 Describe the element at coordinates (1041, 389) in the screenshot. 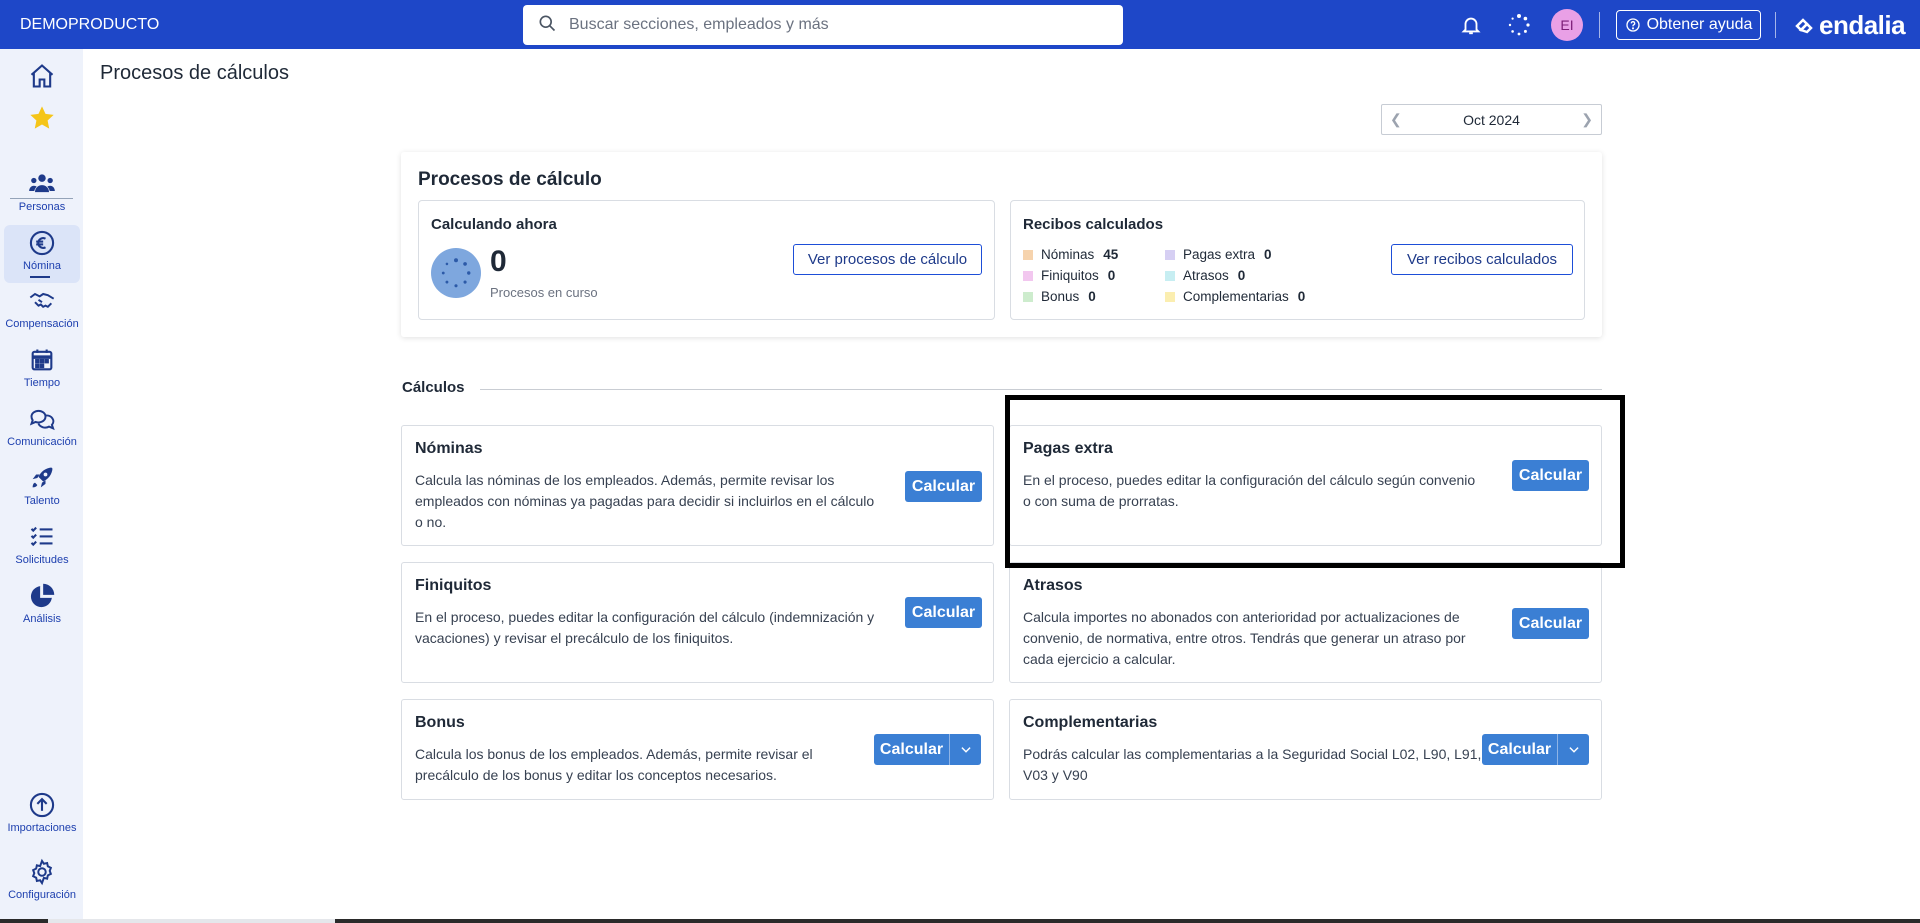

I see `section-divider` at that location.